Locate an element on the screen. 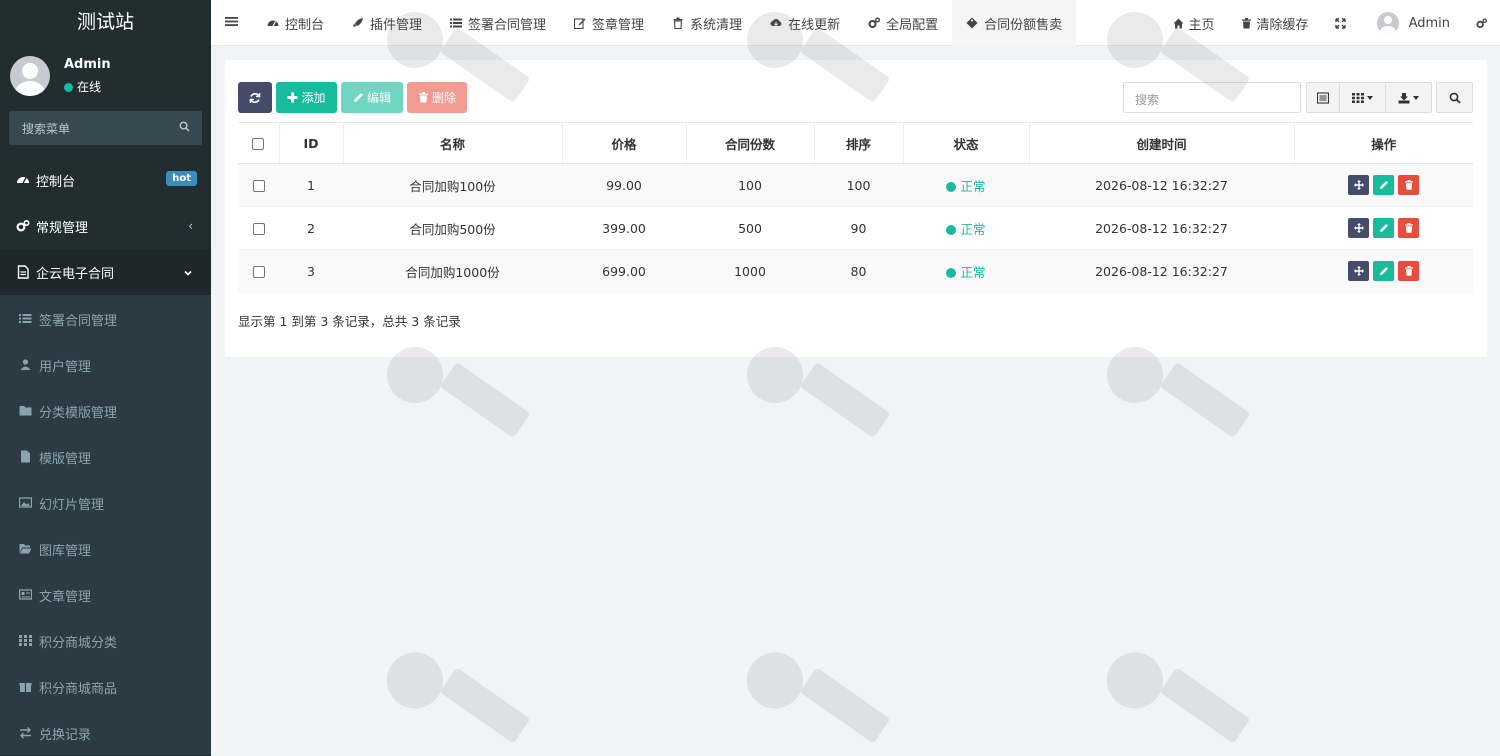  watermark-icon is located at coordinates (458, 392).